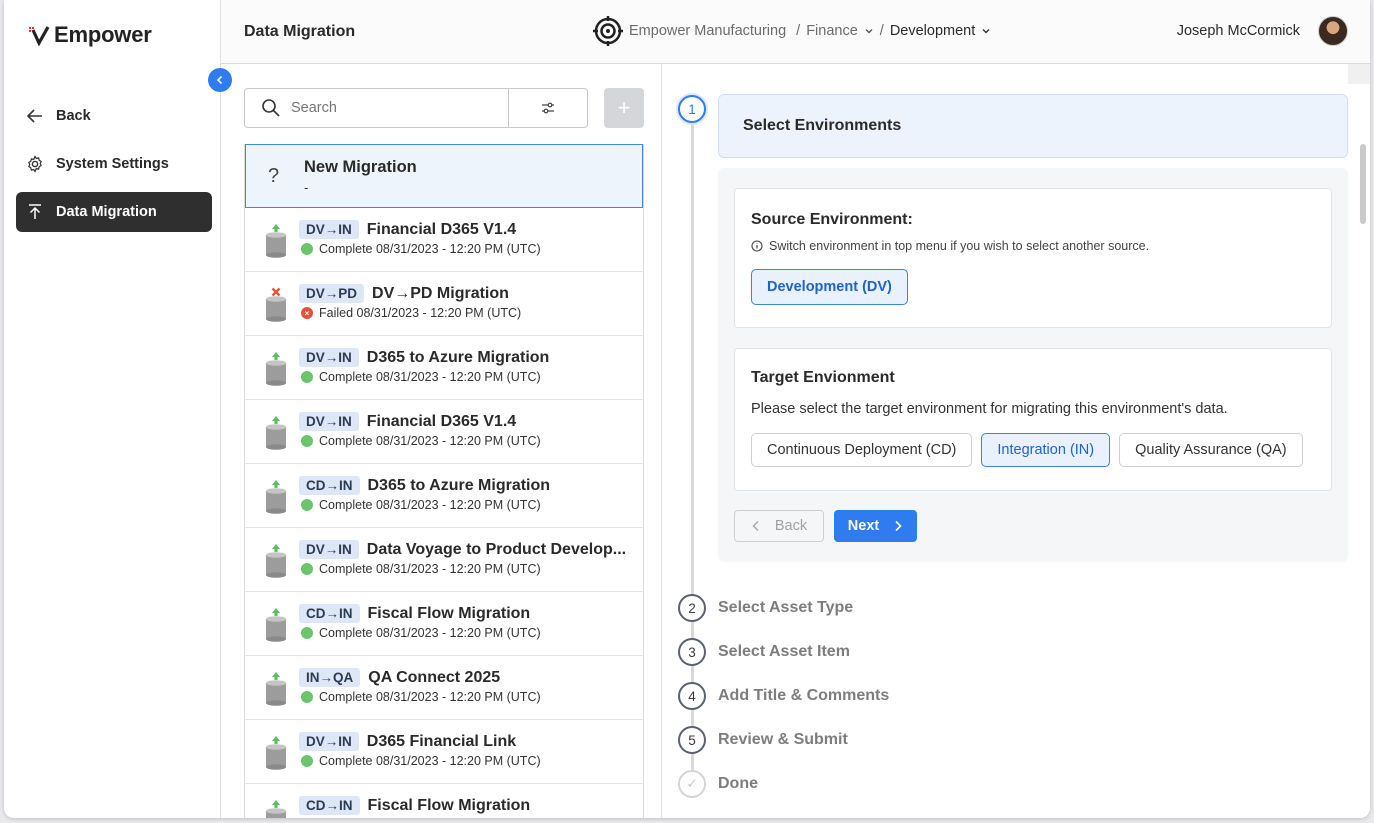  I want to click on step-5-label: Review & Submit, so click(783, 740).